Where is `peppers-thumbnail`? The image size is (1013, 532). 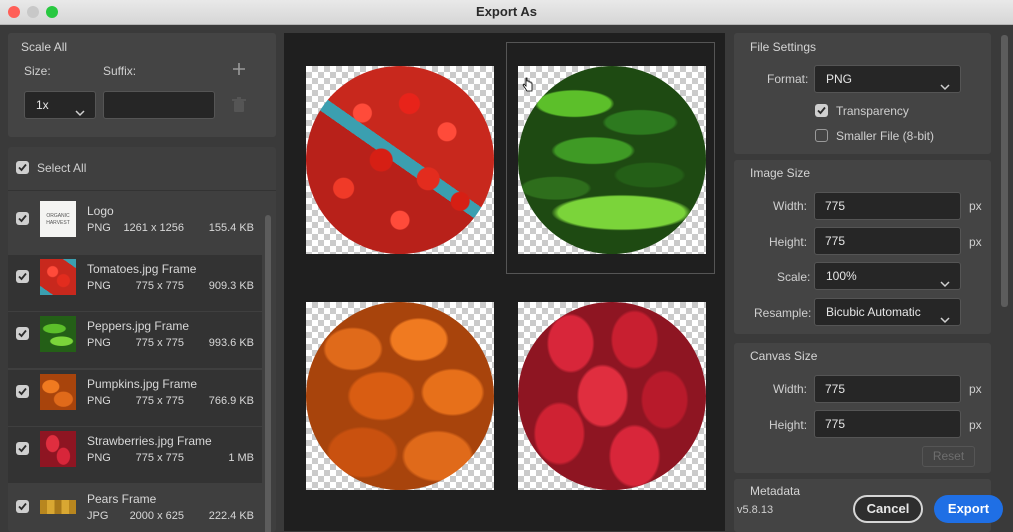 peppers-thumbnail is located at coordinates (58, 334).